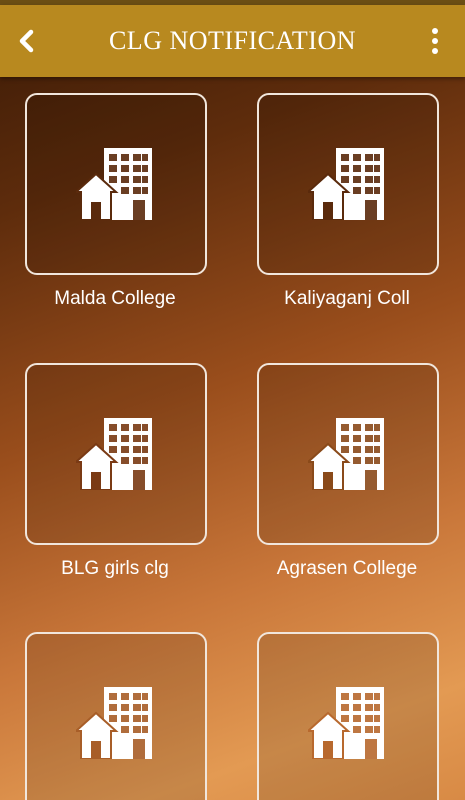 This screenshot has height=800, width=465. I want to click on college-name: Malda College, so click(115, 298).